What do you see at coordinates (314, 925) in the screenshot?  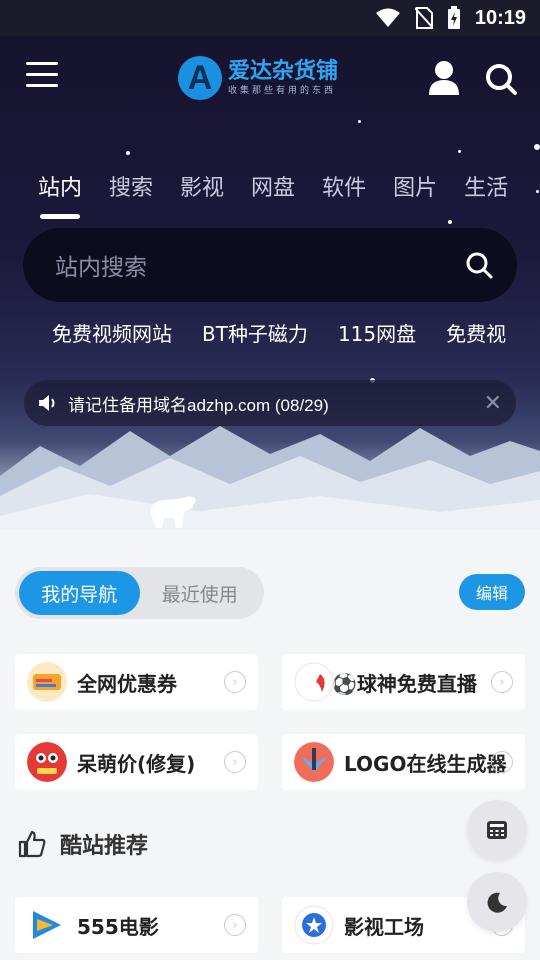 I see `film-factory-icon` at bounding box center [314, 925].